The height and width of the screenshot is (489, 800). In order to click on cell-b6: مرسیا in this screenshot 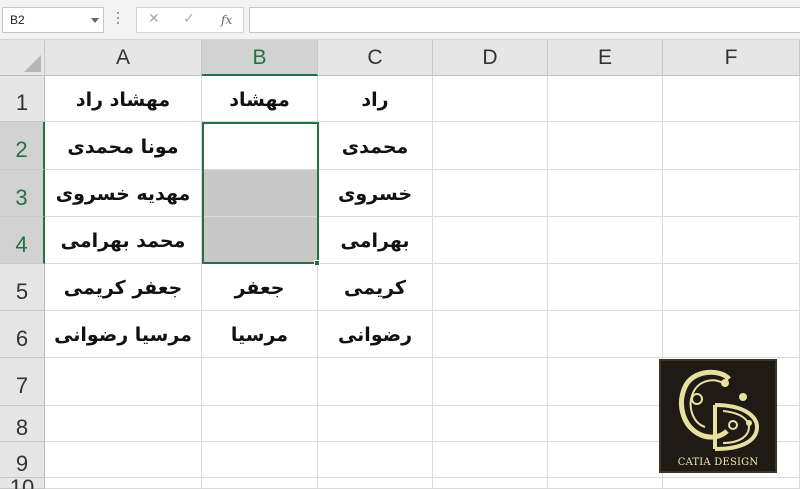, I will do `click(260, 334)`.